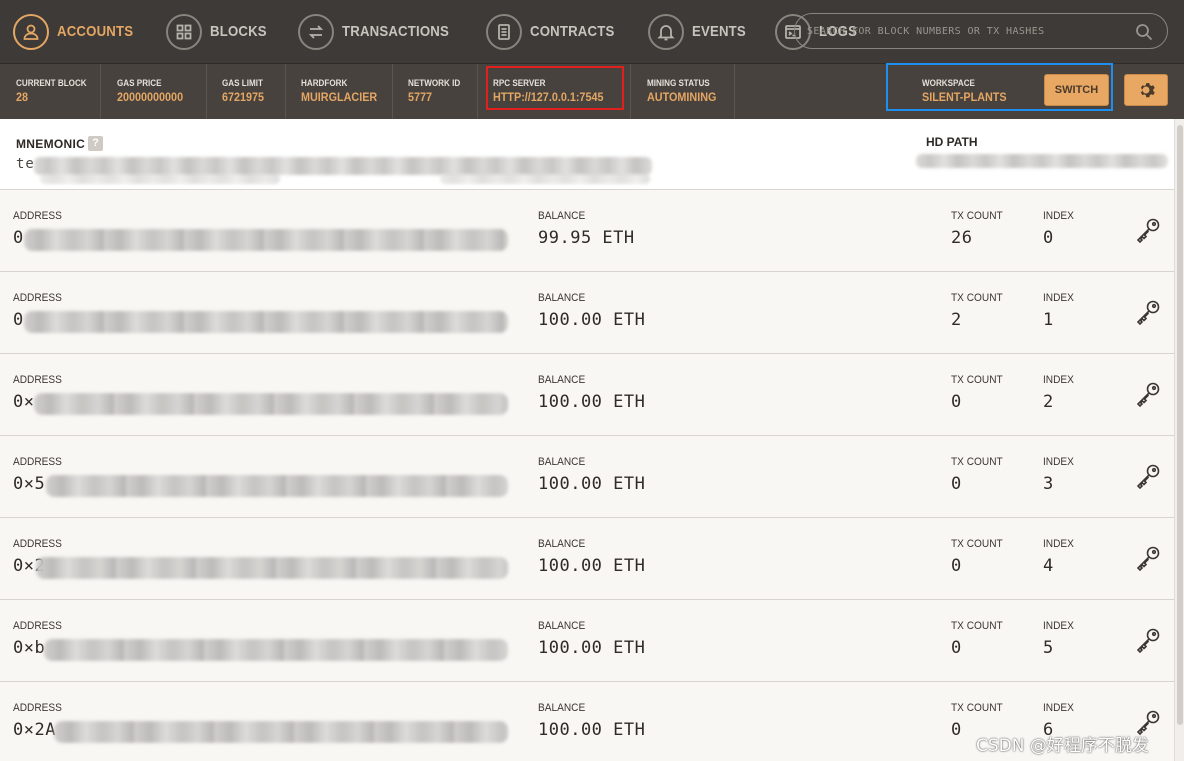  Describe the element at coordinates (435, 92) in the screenshot. I see `stat-network-id: NETWORK ID 5777` at that location.